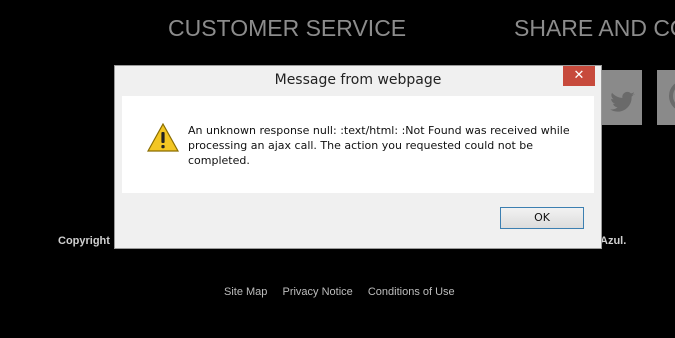 The height and width of the screenshot is (338, 675). Describe the element at coordinates (542, 218) in the screenshot. I see `ok-button: OK` at that location.